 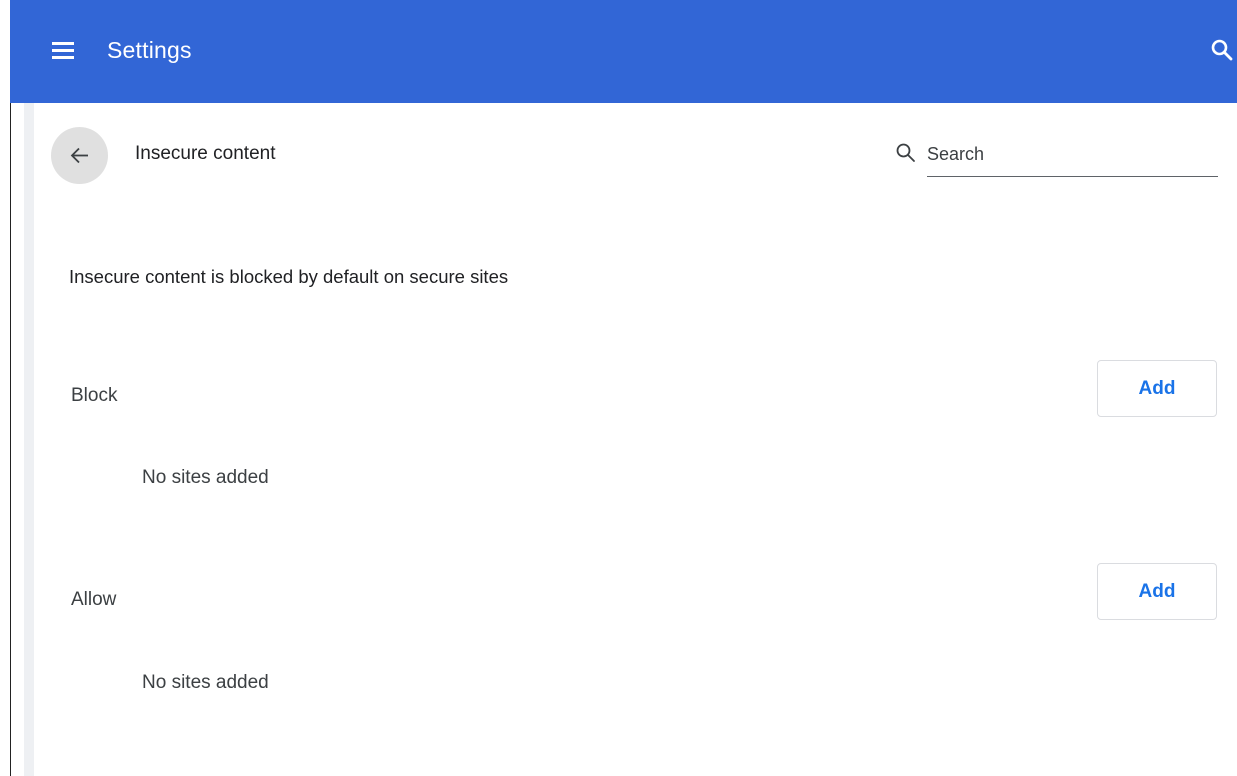 What do you see at coordinates (623, 51) in the screenshot?
I see `settings-toolbar: Settings` at bounding box center [623, 51].